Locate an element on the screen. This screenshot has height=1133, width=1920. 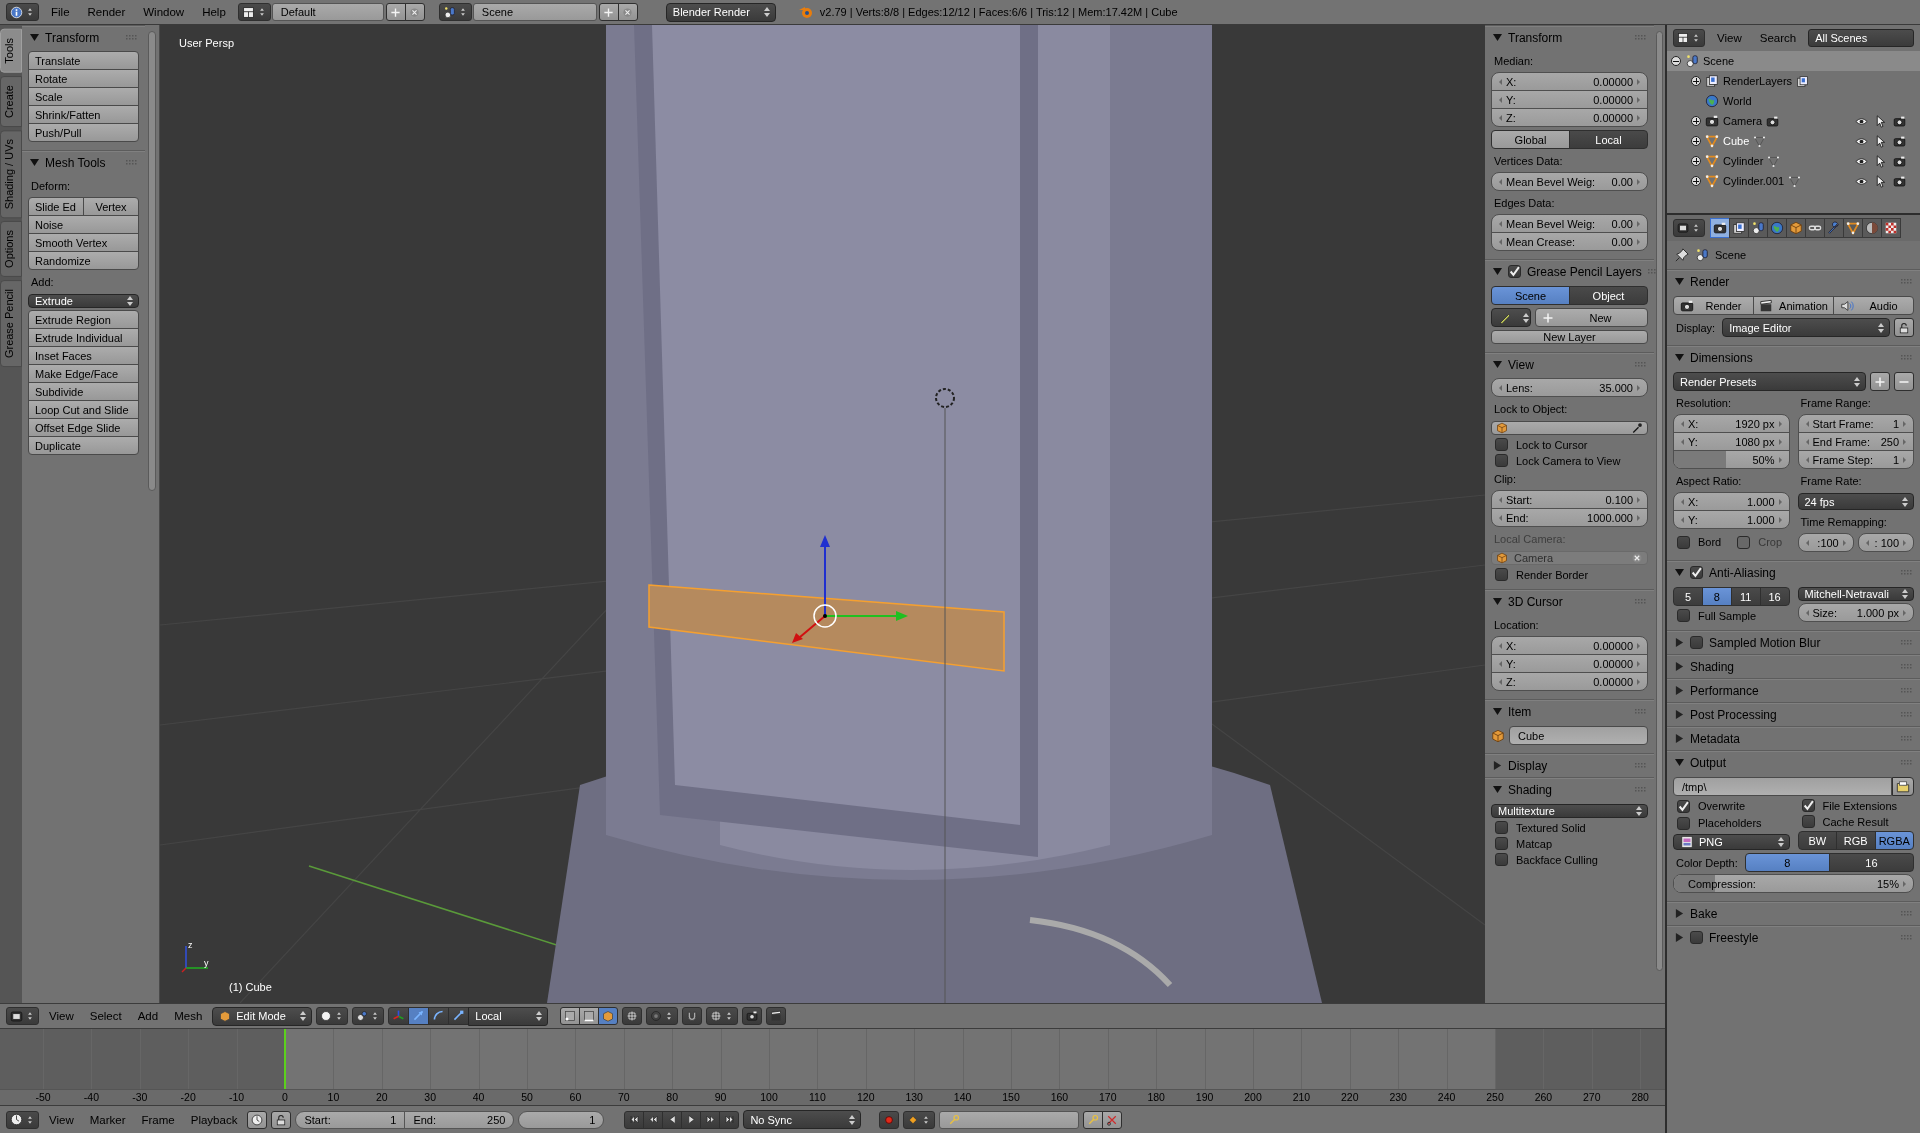
option-button: RGBA is located at coordinates (1894, 840).